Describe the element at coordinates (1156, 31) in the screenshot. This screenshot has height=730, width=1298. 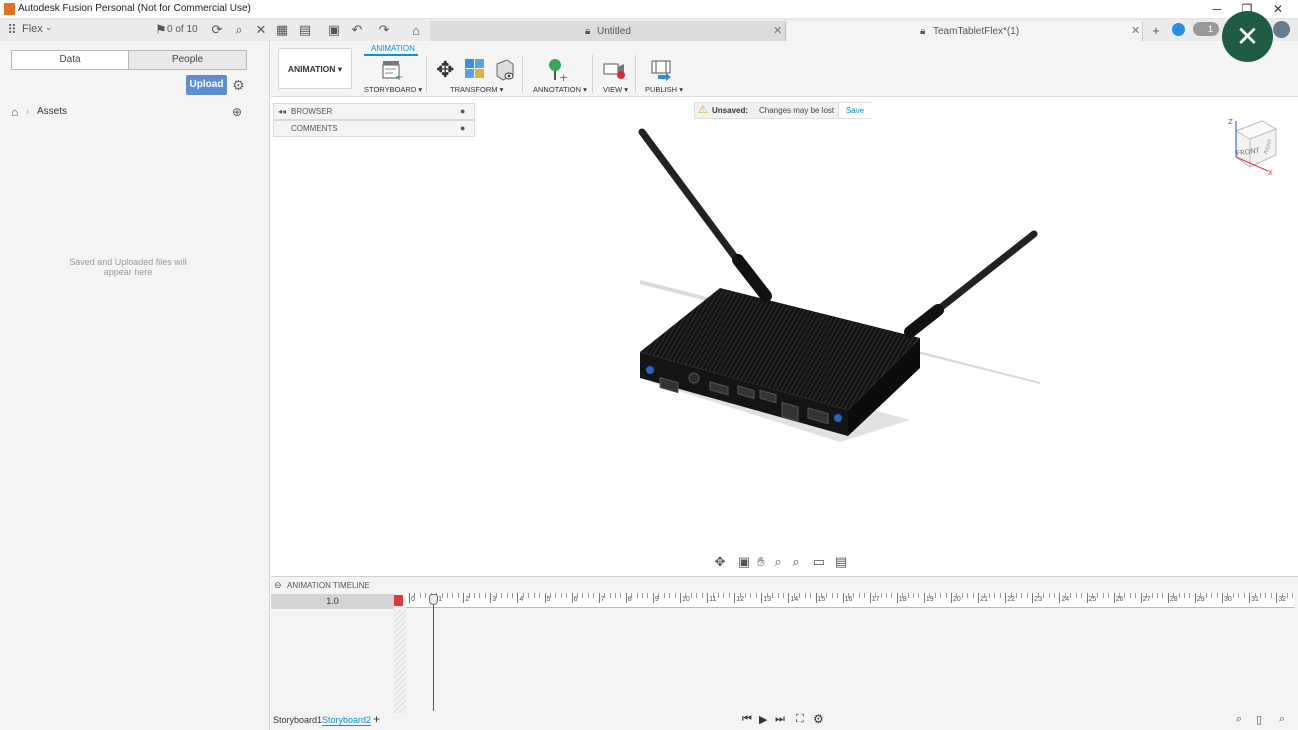
I see `new-tab-icon: +` at that location.